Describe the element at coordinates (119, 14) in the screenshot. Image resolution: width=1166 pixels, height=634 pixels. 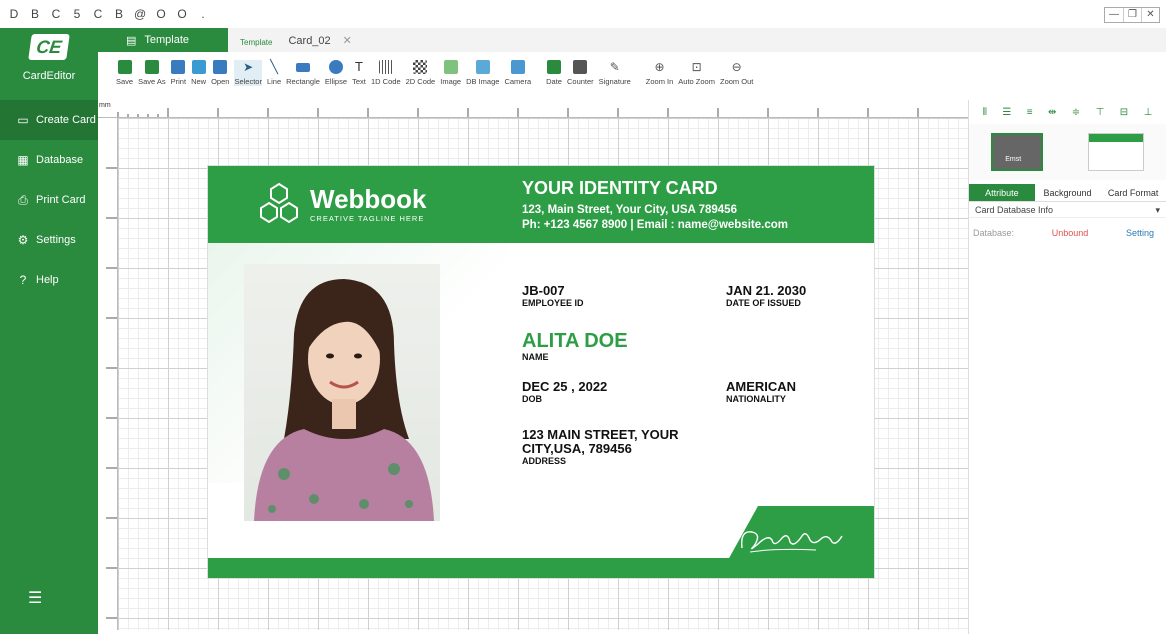
I see `grid-icon: B` at that location.